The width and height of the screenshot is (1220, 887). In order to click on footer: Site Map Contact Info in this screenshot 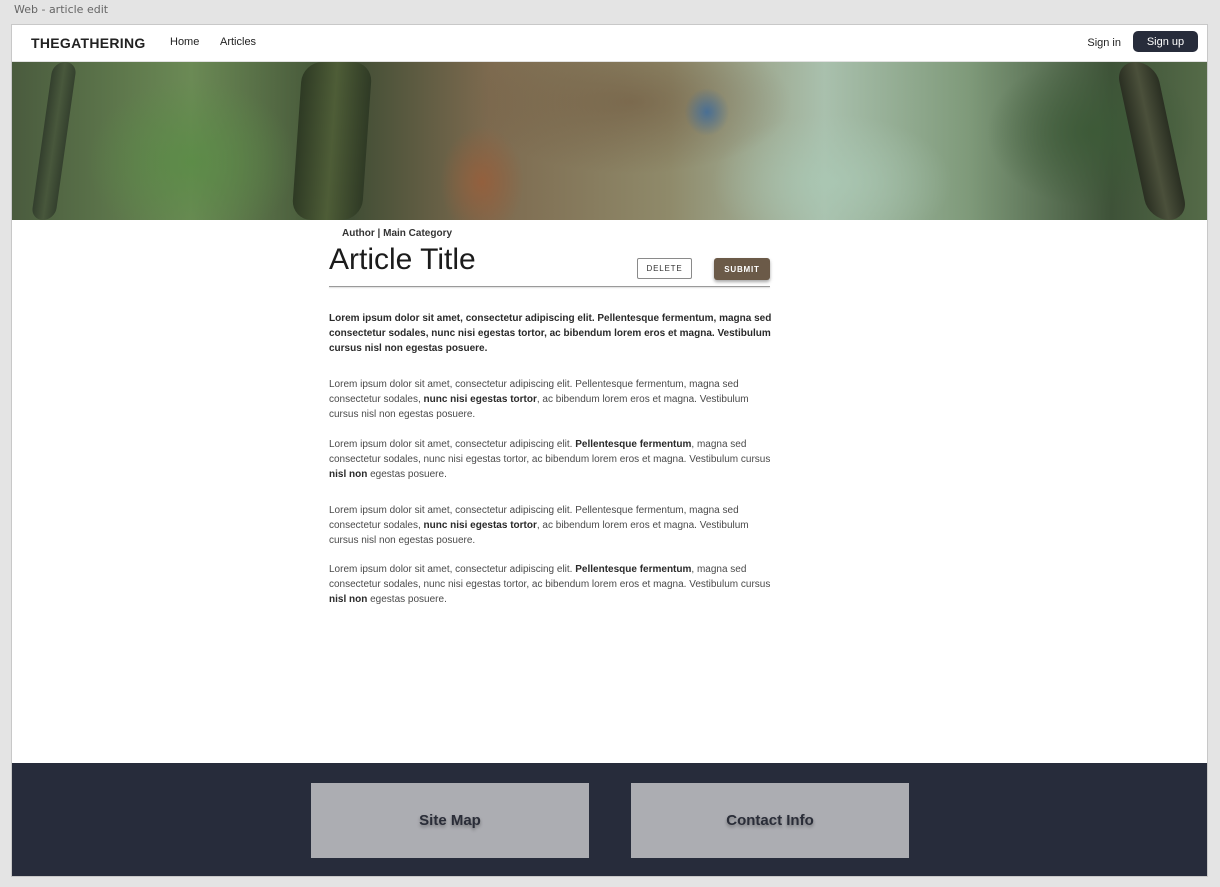, I will do `click(609, 819)`.